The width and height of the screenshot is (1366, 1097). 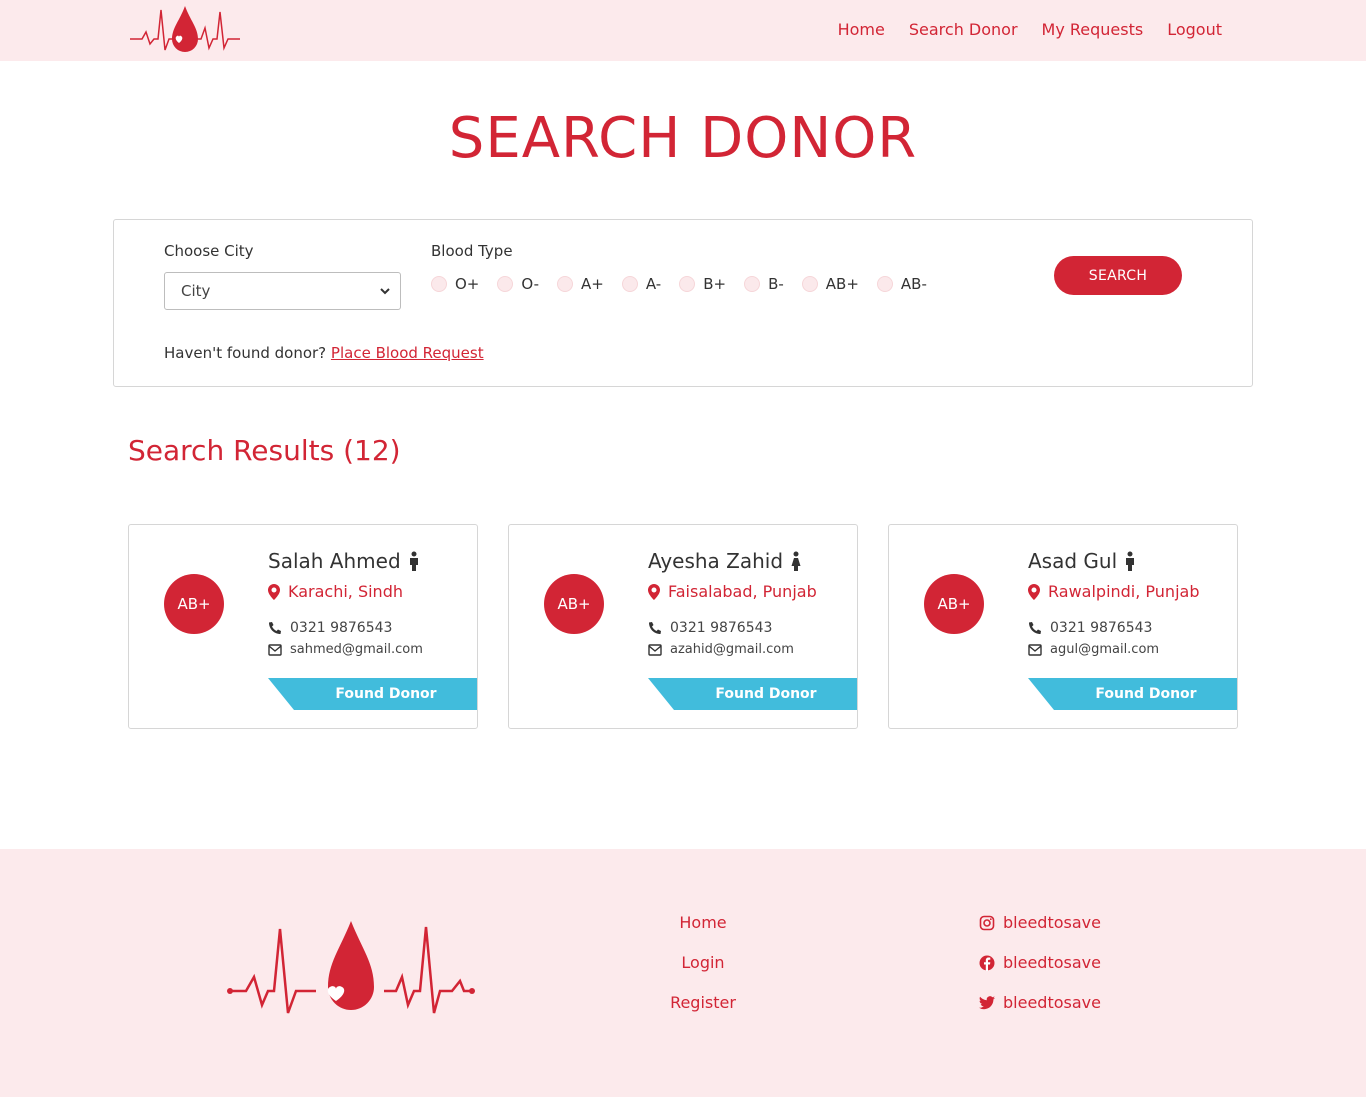 I want to click on not-found-row: Haven't found donor? Place Blood Request, so click(x=324, y=353).